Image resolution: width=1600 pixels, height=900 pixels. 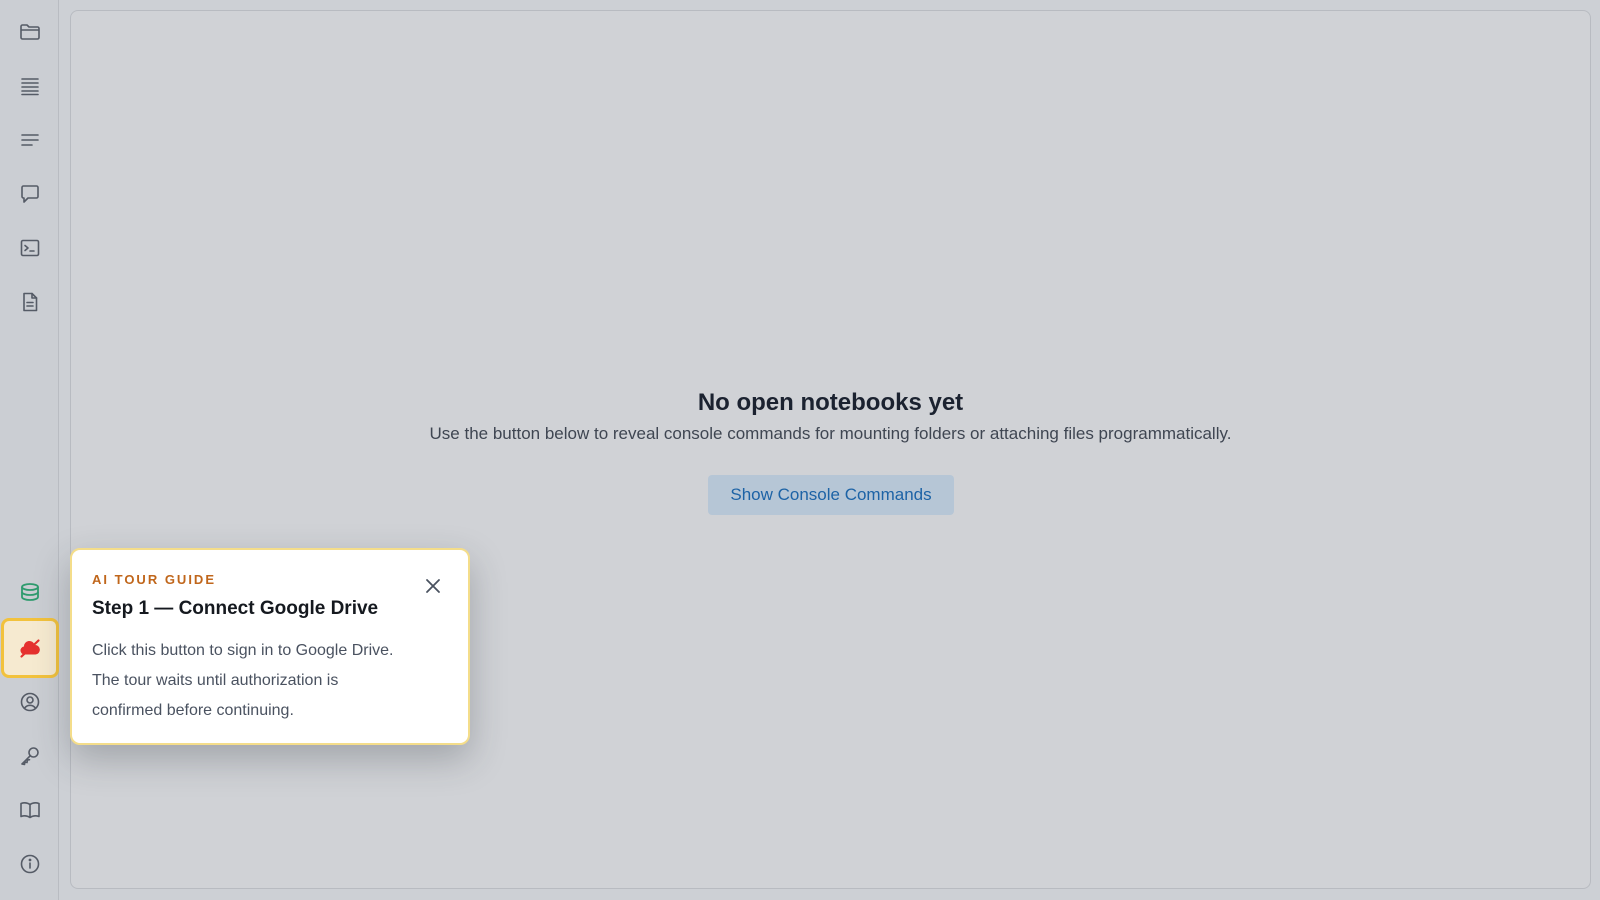 I want to click on terminal-icon, so click(x=30, y=248).